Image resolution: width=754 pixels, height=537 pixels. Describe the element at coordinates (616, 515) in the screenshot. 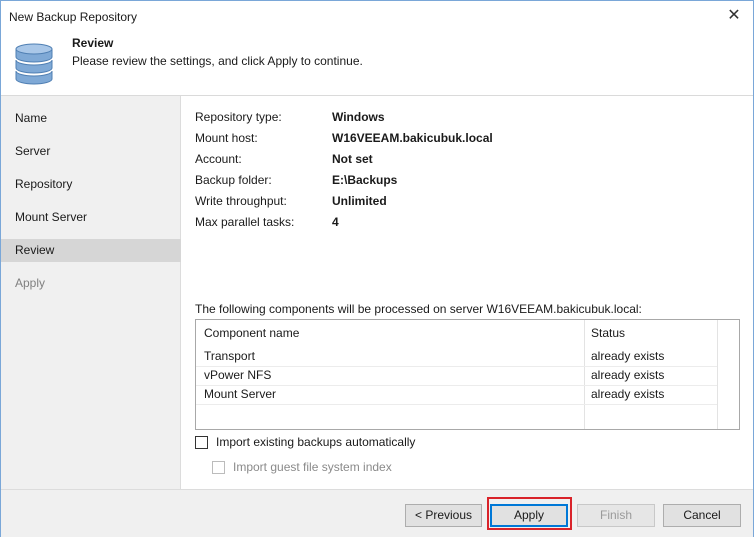

I see `finish-button: Finish` at that location.